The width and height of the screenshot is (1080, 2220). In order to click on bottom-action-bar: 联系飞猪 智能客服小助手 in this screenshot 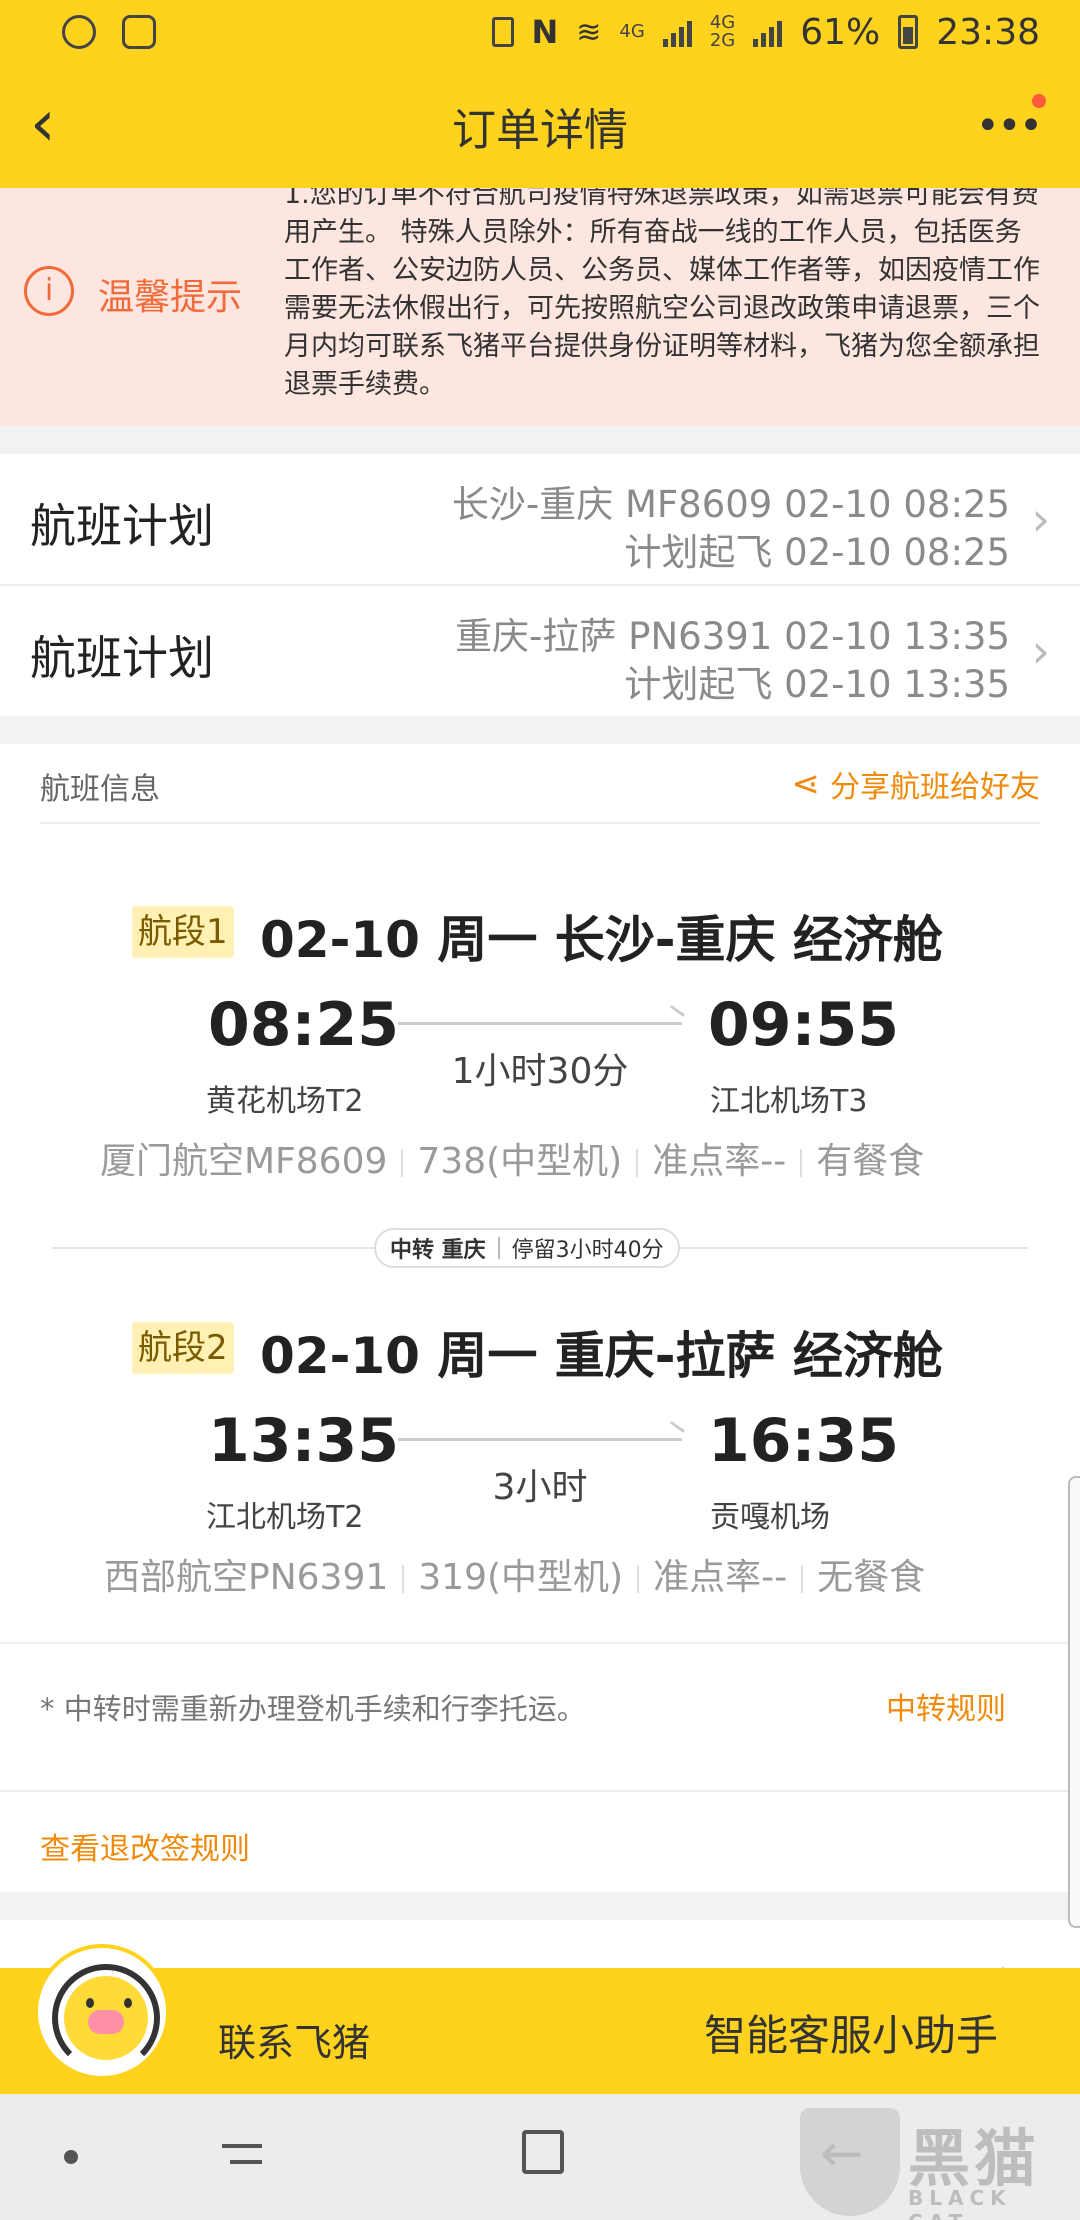, I will do `click(540, 2019)`.